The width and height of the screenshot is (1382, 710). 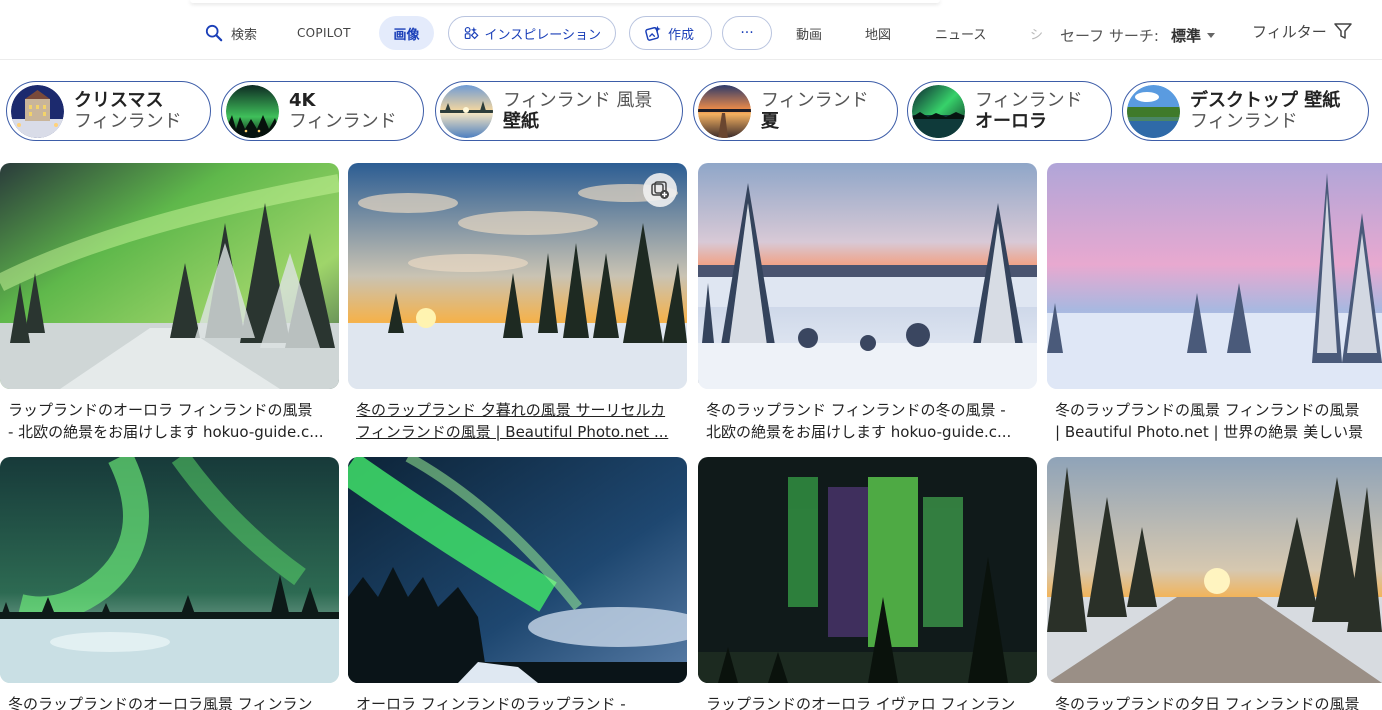 I want to click on caption-line1: ラップランドのオーロラ イヴァロ フィンラン, so click(x=861, y=702).